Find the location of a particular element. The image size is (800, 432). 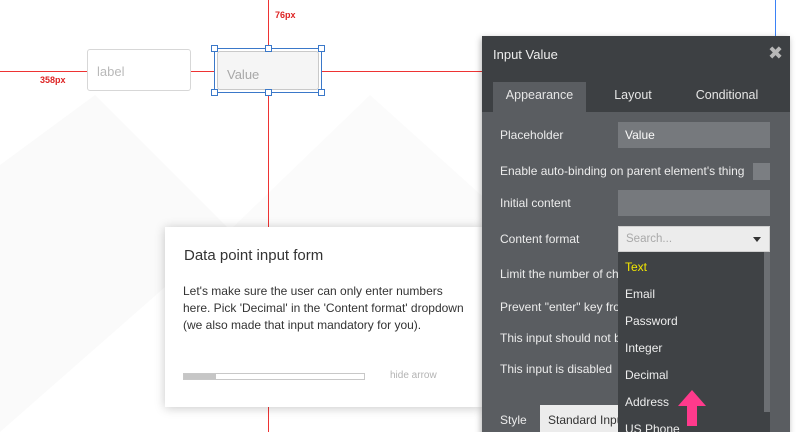

placeholder-input: Value is located at coordinates (694, 135).